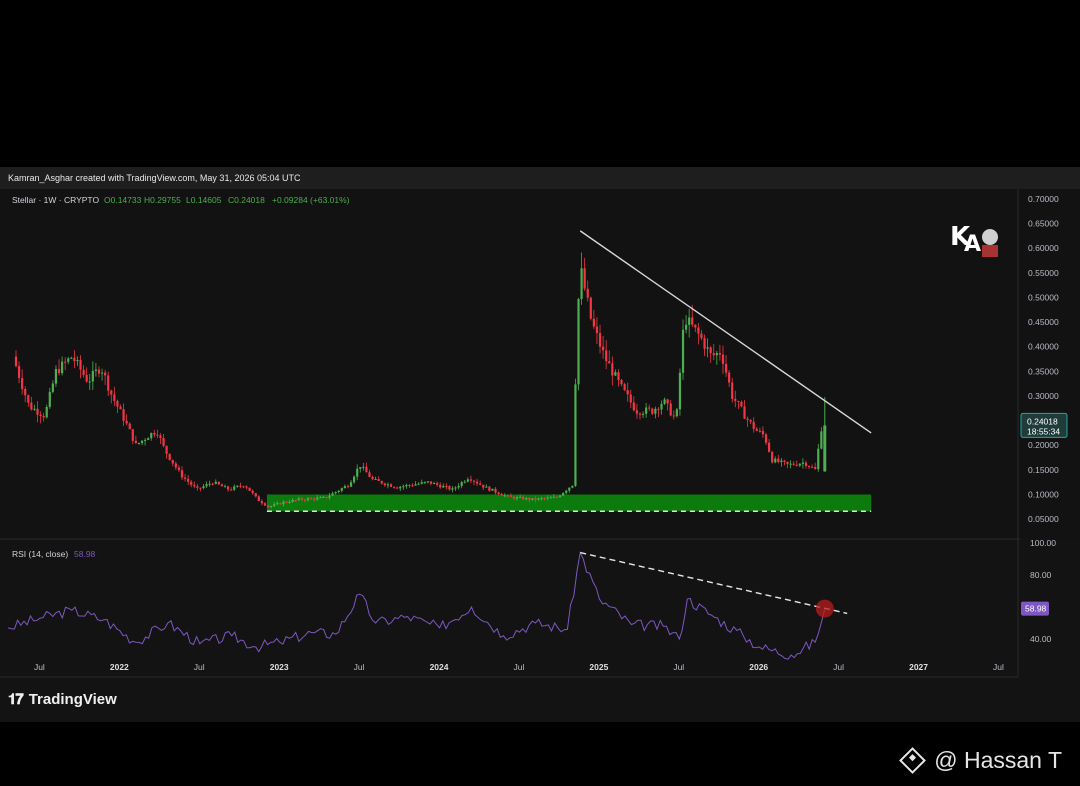 This screenshot has height=786, width=1080. I want to click on legend-item: Stellar · 1W · CRYPTO, so click(55, 200).